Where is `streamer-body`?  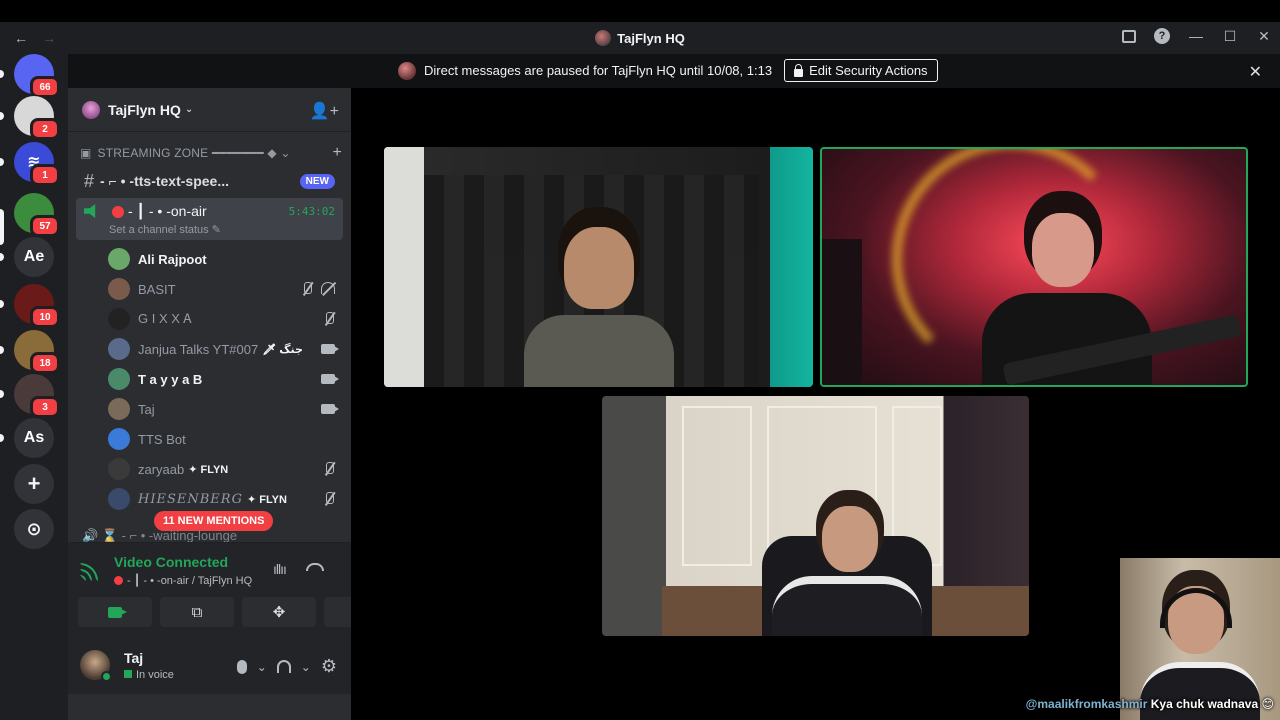 streamer-body is located at coordinates (1200, 691).